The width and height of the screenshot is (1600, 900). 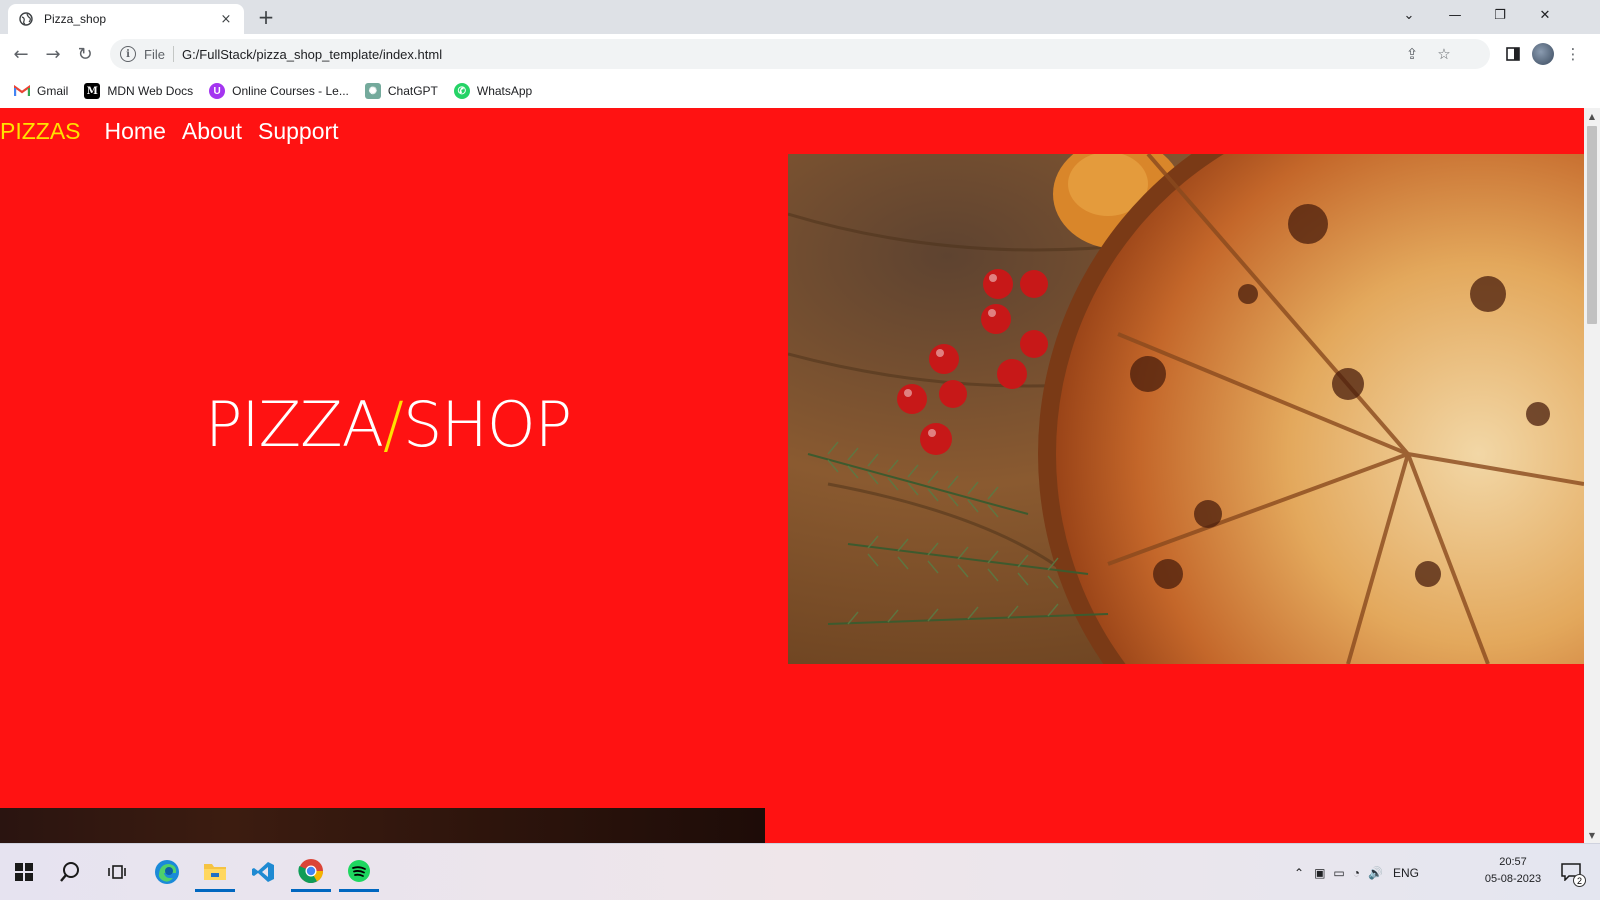 I want to click on clock-time: 20:57, so click(x=1513, y=862).